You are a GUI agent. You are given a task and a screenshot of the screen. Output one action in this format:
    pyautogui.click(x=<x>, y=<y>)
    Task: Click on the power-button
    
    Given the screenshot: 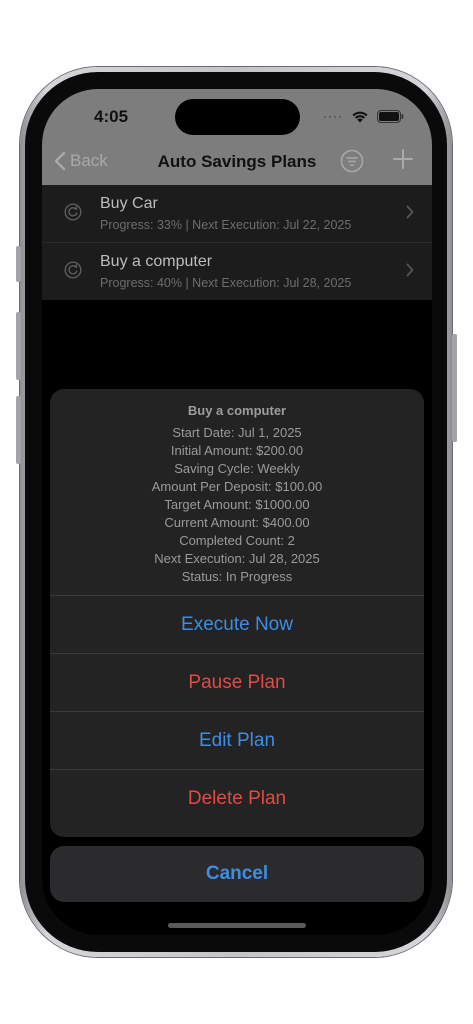 What is the action you would take?
    pyautogui.click(x=454, y=388)
    